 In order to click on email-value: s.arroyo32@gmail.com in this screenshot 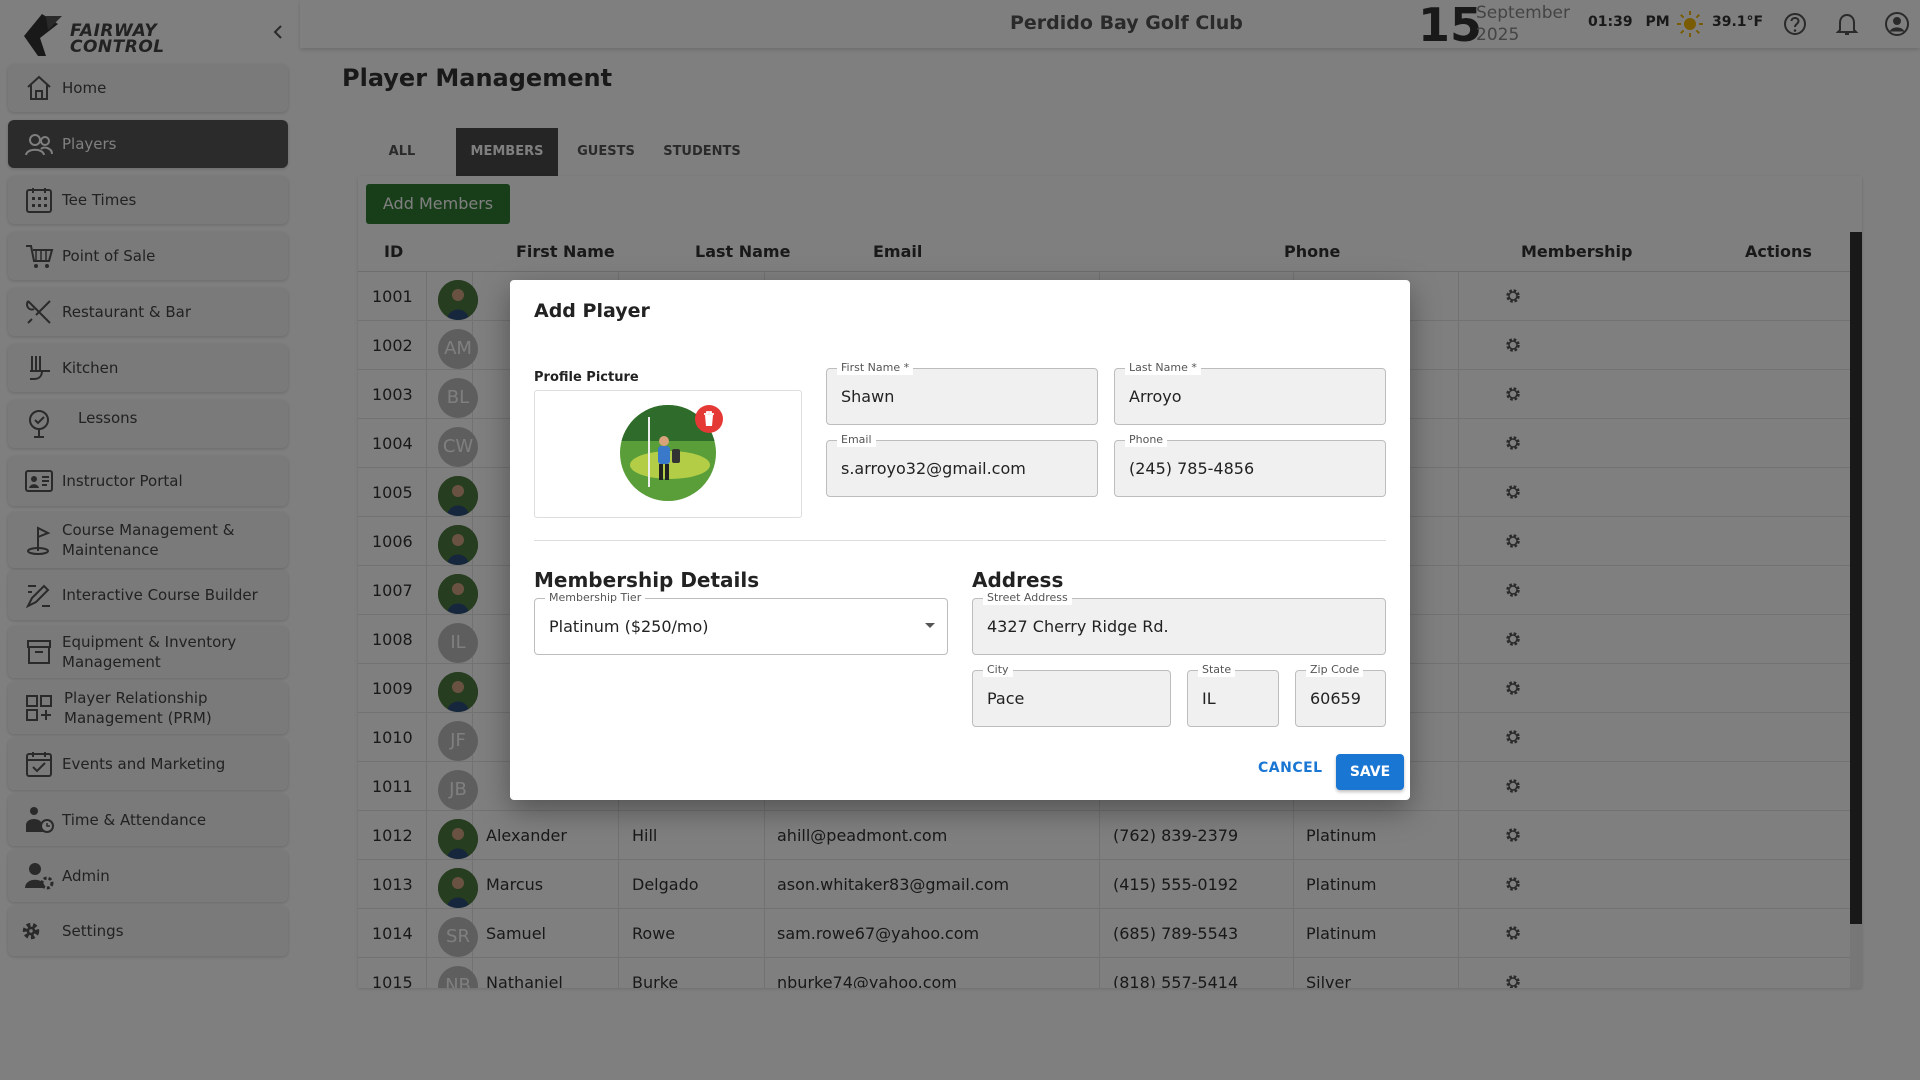, I will do `click(933, 468)`.